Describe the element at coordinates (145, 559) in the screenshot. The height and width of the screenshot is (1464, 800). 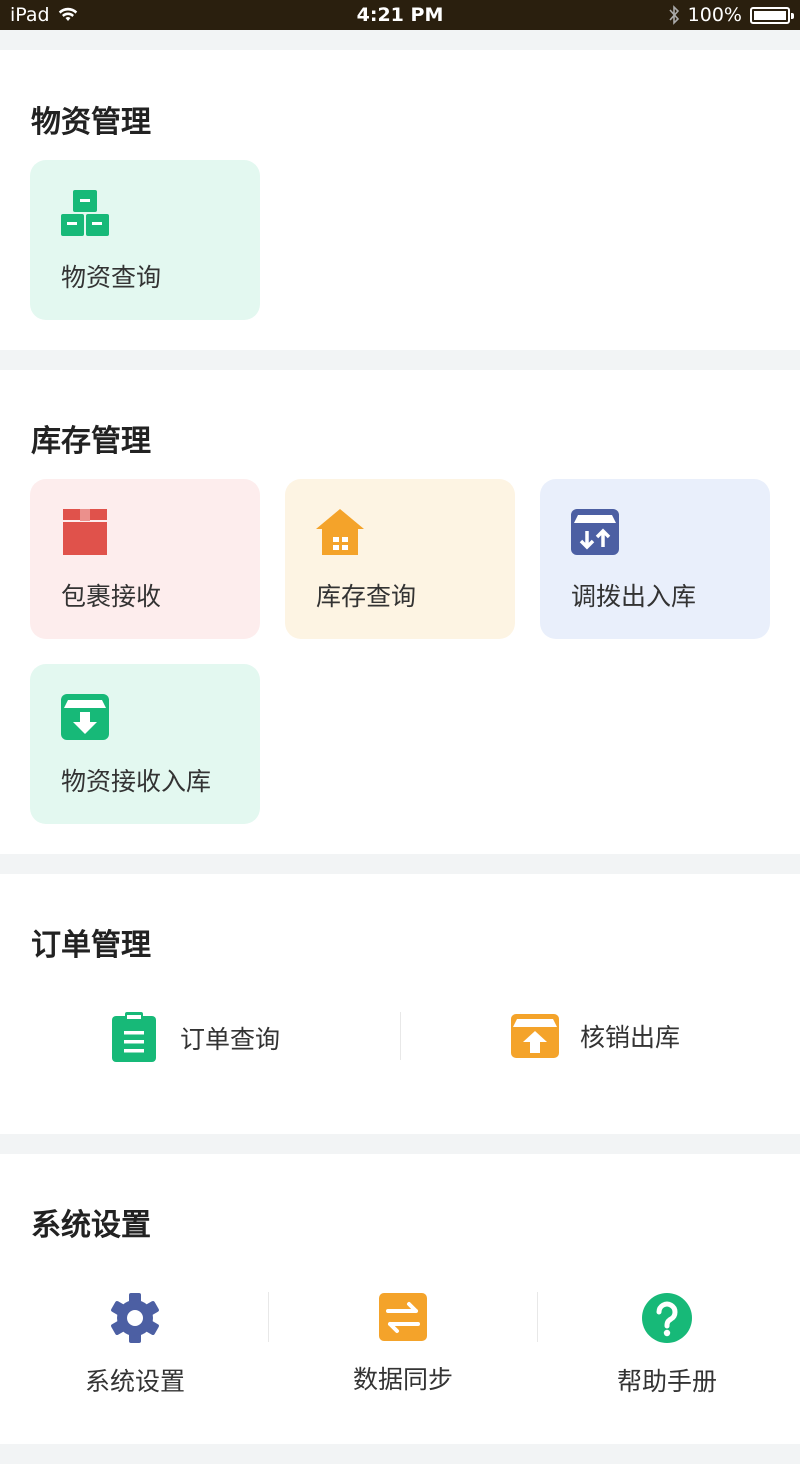
I see `card-package-receive: 包裹接收` at that location.